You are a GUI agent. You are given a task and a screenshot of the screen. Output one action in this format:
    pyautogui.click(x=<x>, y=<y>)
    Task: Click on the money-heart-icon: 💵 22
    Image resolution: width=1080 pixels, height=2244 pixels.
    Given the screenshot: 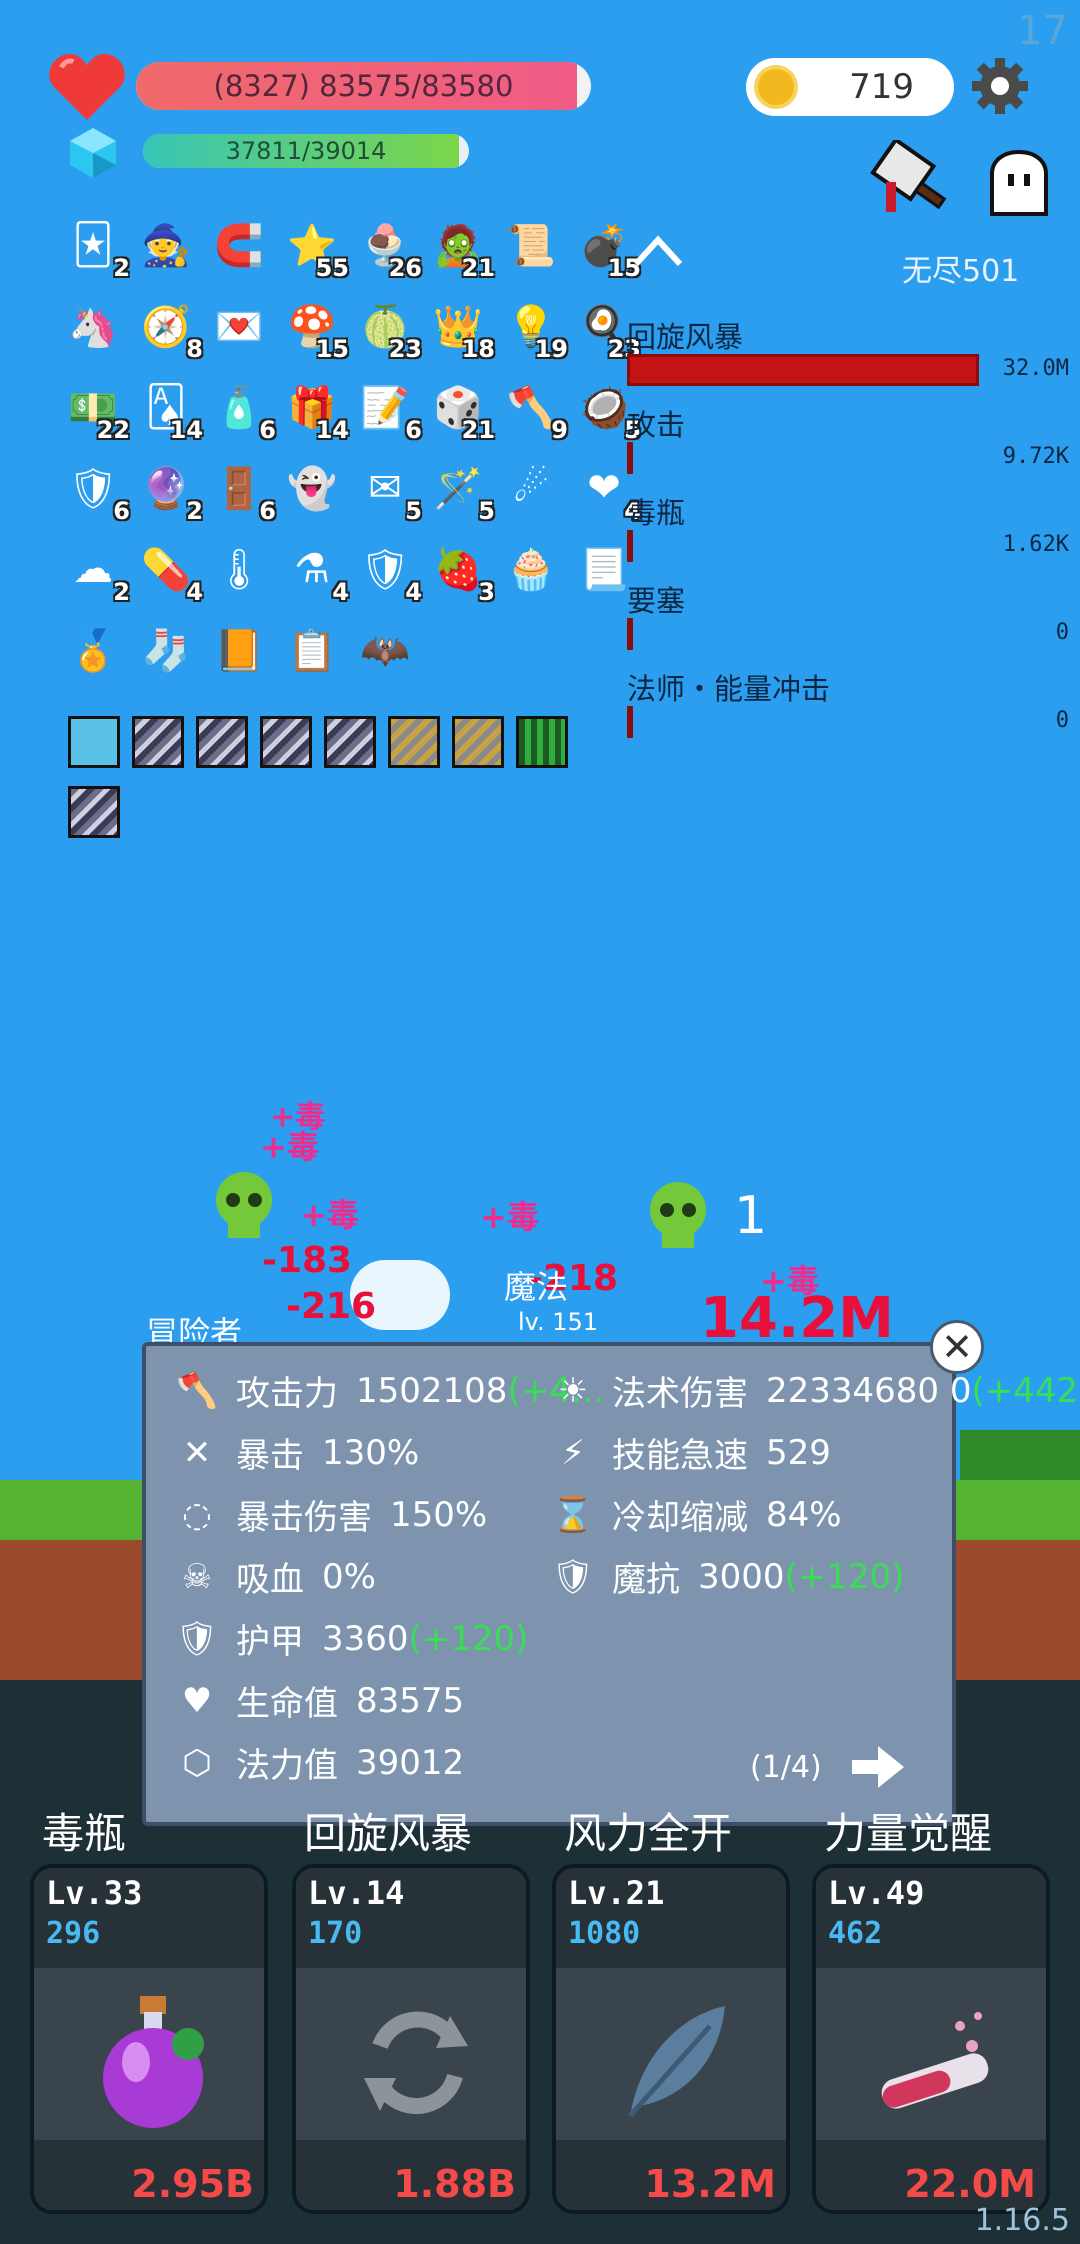 What is the action you would take?
    pyautogui.click(x=96, y=410)
    